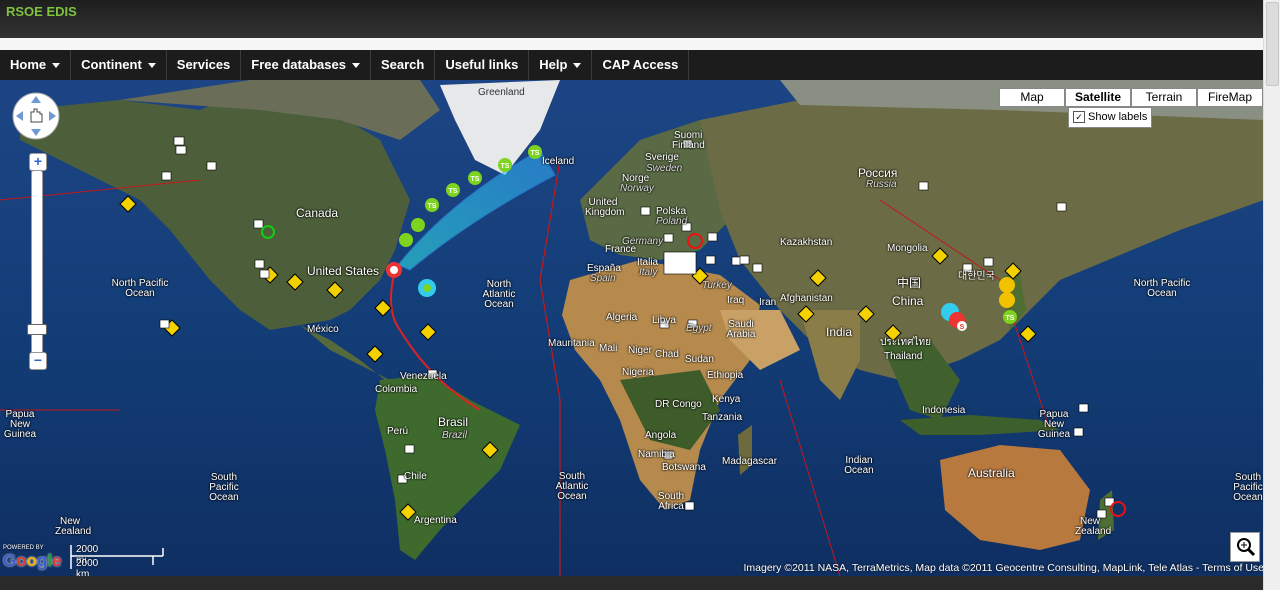 The width and height of the screenshot is (1280, 590). Describe the element at coordinates (501, 92) in the screenshot. I see `label-greenland: Greenland` at that location.